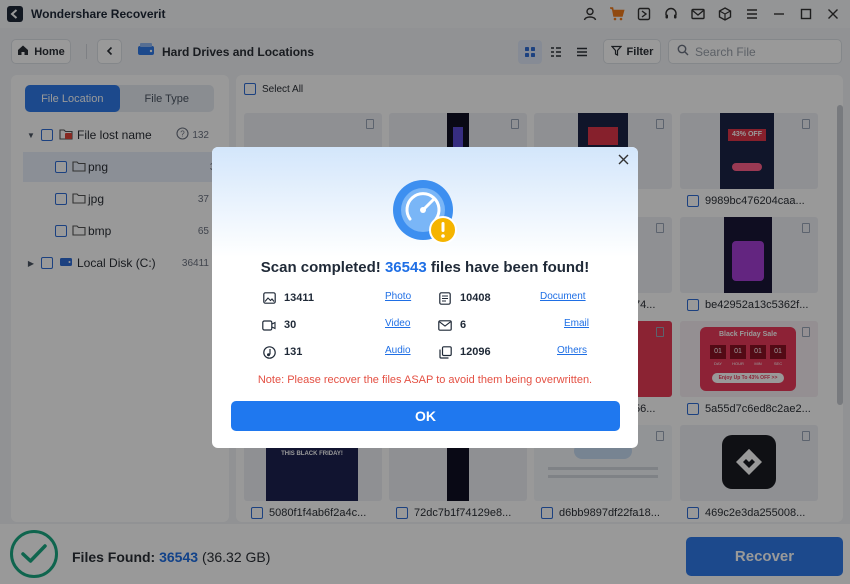  I want to click on stat-video: 30, so click(279, 325).